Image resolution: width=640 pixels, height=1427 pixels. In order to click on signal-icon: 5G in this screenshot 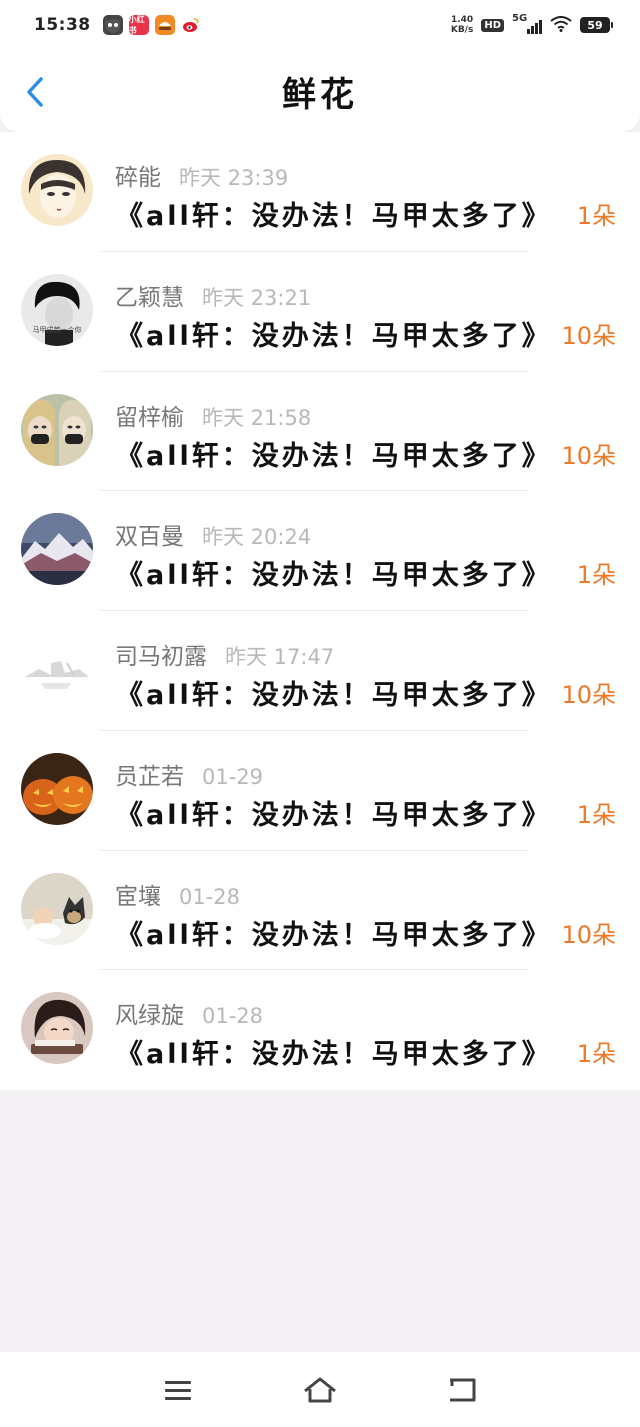, I will do `click(527, 23)`.